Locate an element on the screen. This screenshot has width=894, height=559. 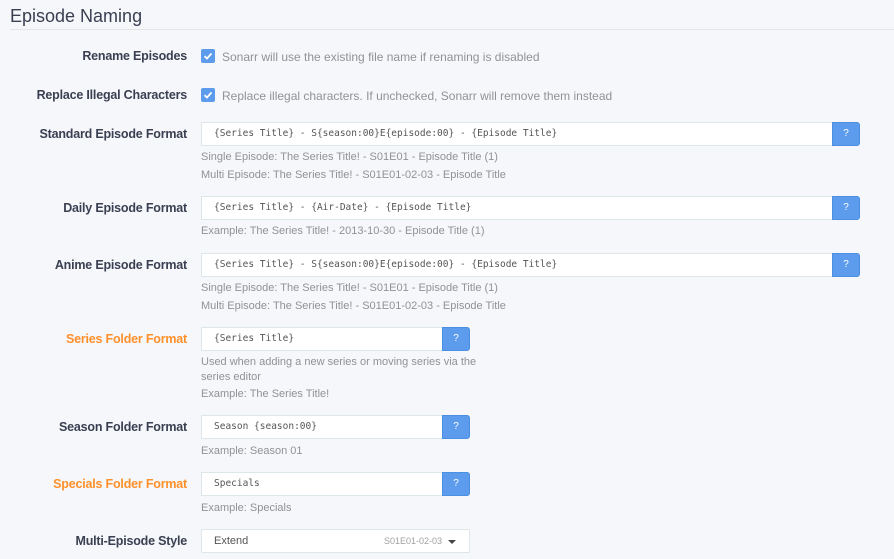
series-folder-input: {Series Title} is located at coordinates (321, 339).